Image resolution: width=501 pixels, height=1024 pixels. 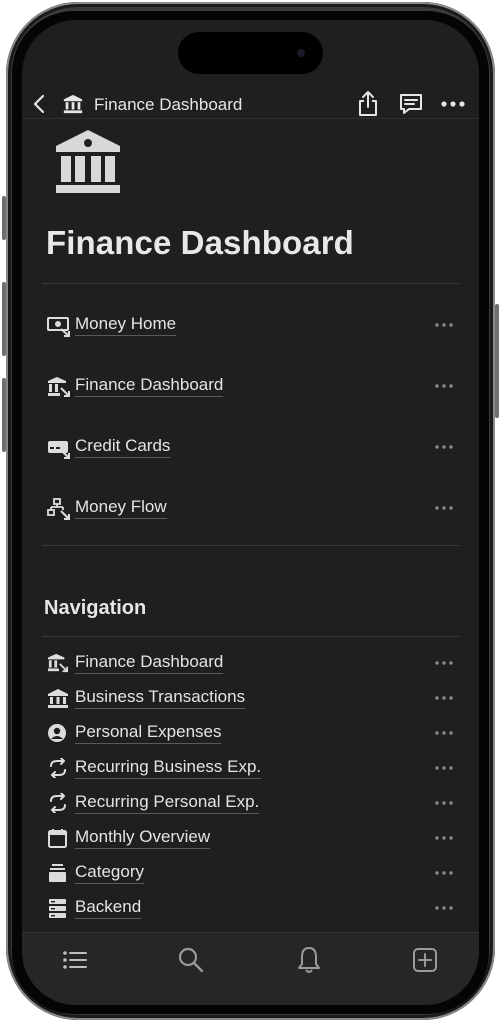 I want to click on list-icon, so click(x=75, y=960).